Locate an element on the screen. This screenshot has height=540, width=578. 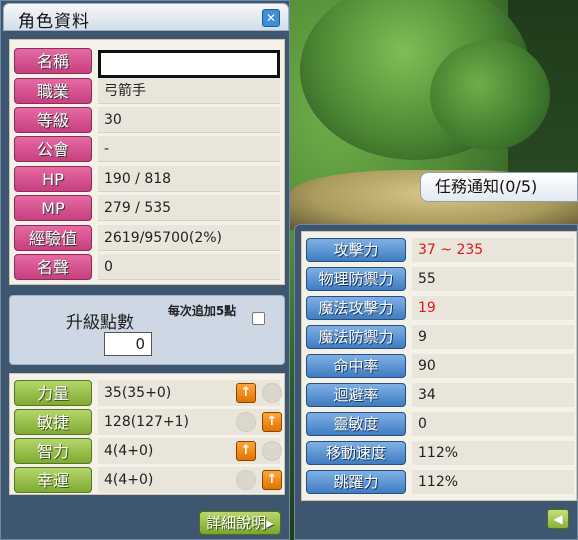
stat-label: 敏捷 is located at coordinates (53, 422).